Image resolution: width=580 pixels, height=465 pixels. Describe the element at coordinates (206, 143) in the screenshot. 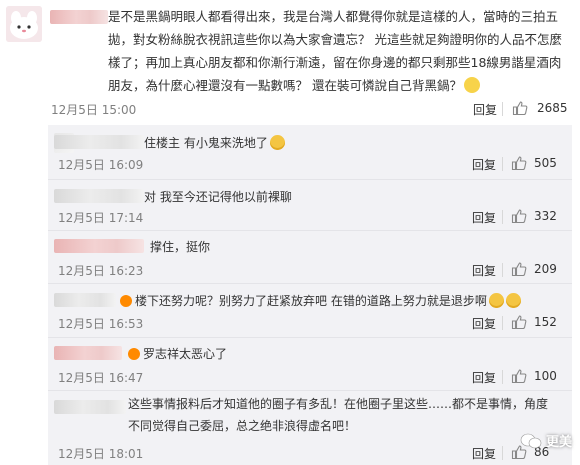

I see `reply-body: 住楼主 有小鬼来洗地了` at that location.